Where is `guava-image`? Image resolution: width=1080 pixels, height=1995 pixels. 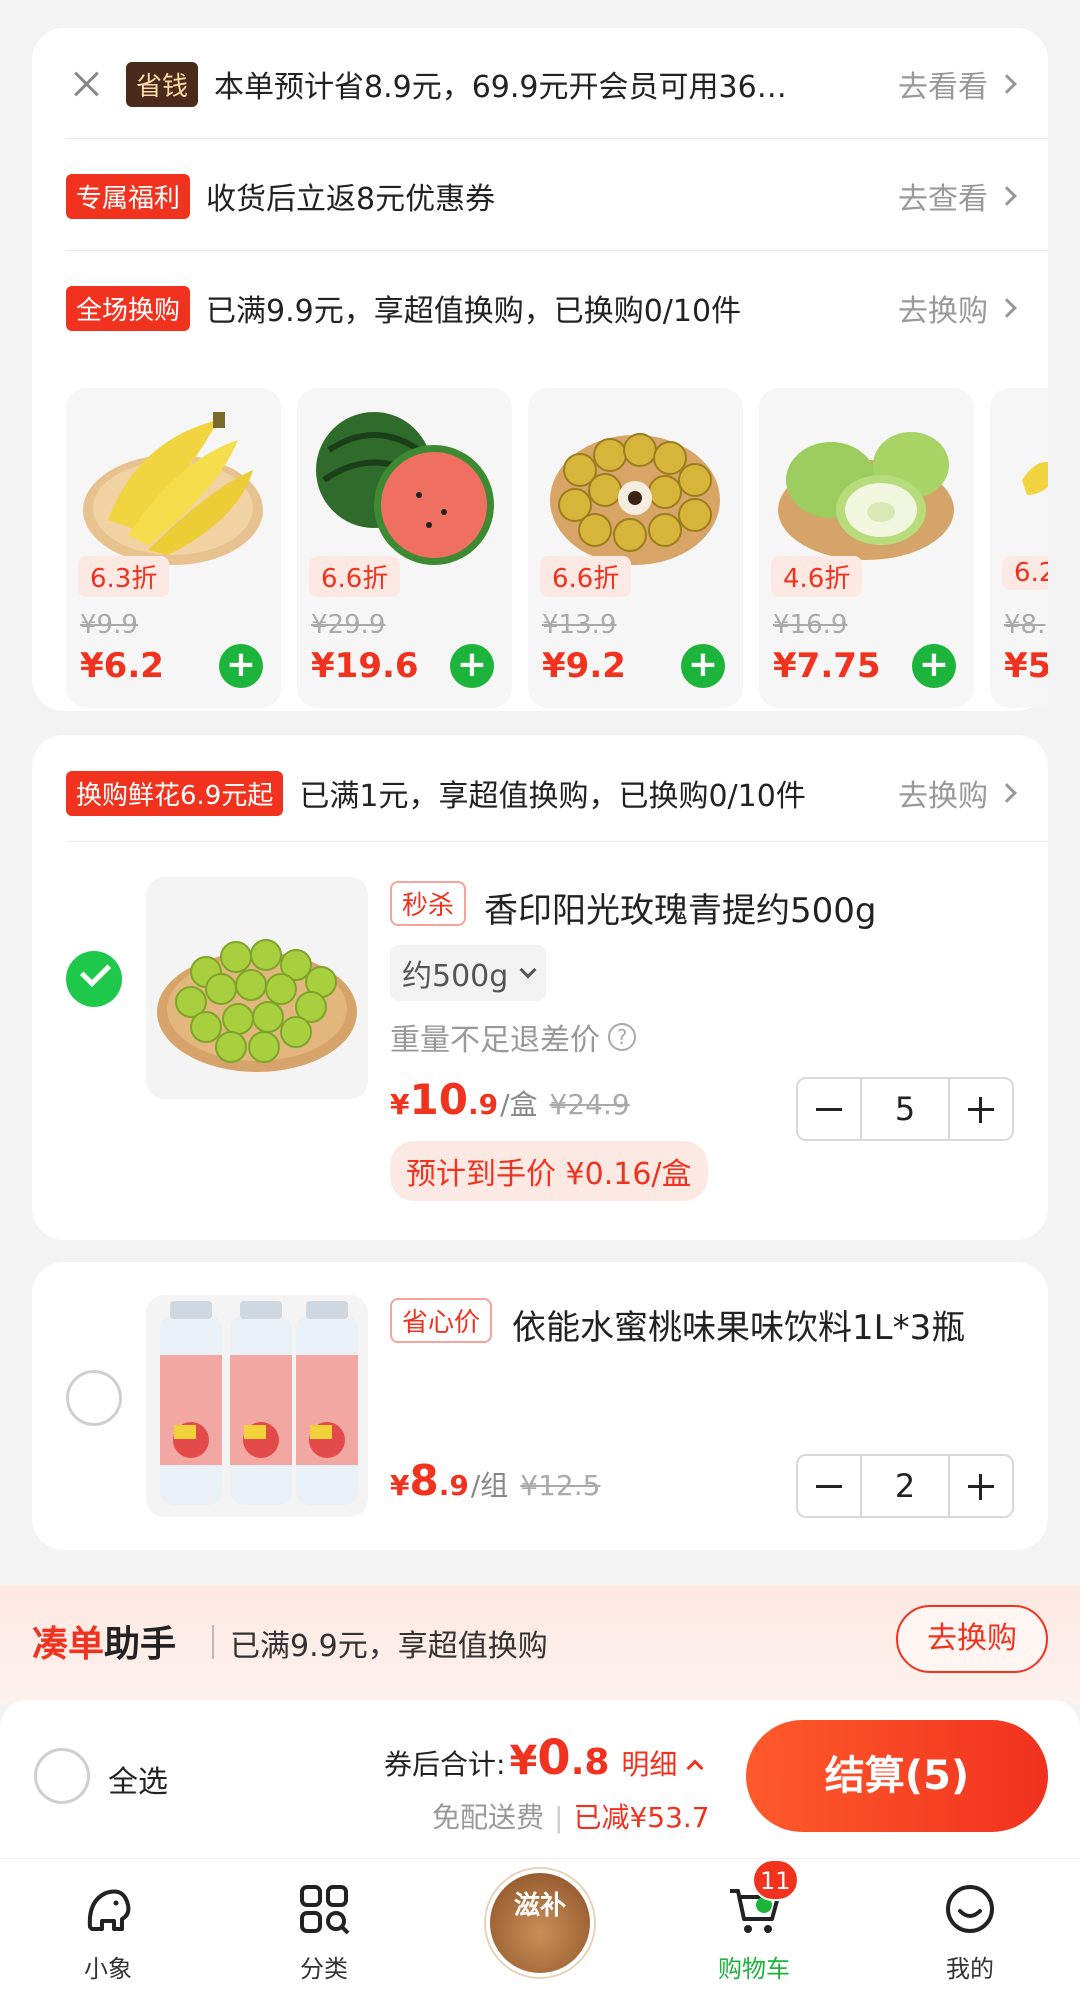 guava-image is located at coordinates (866, 496).